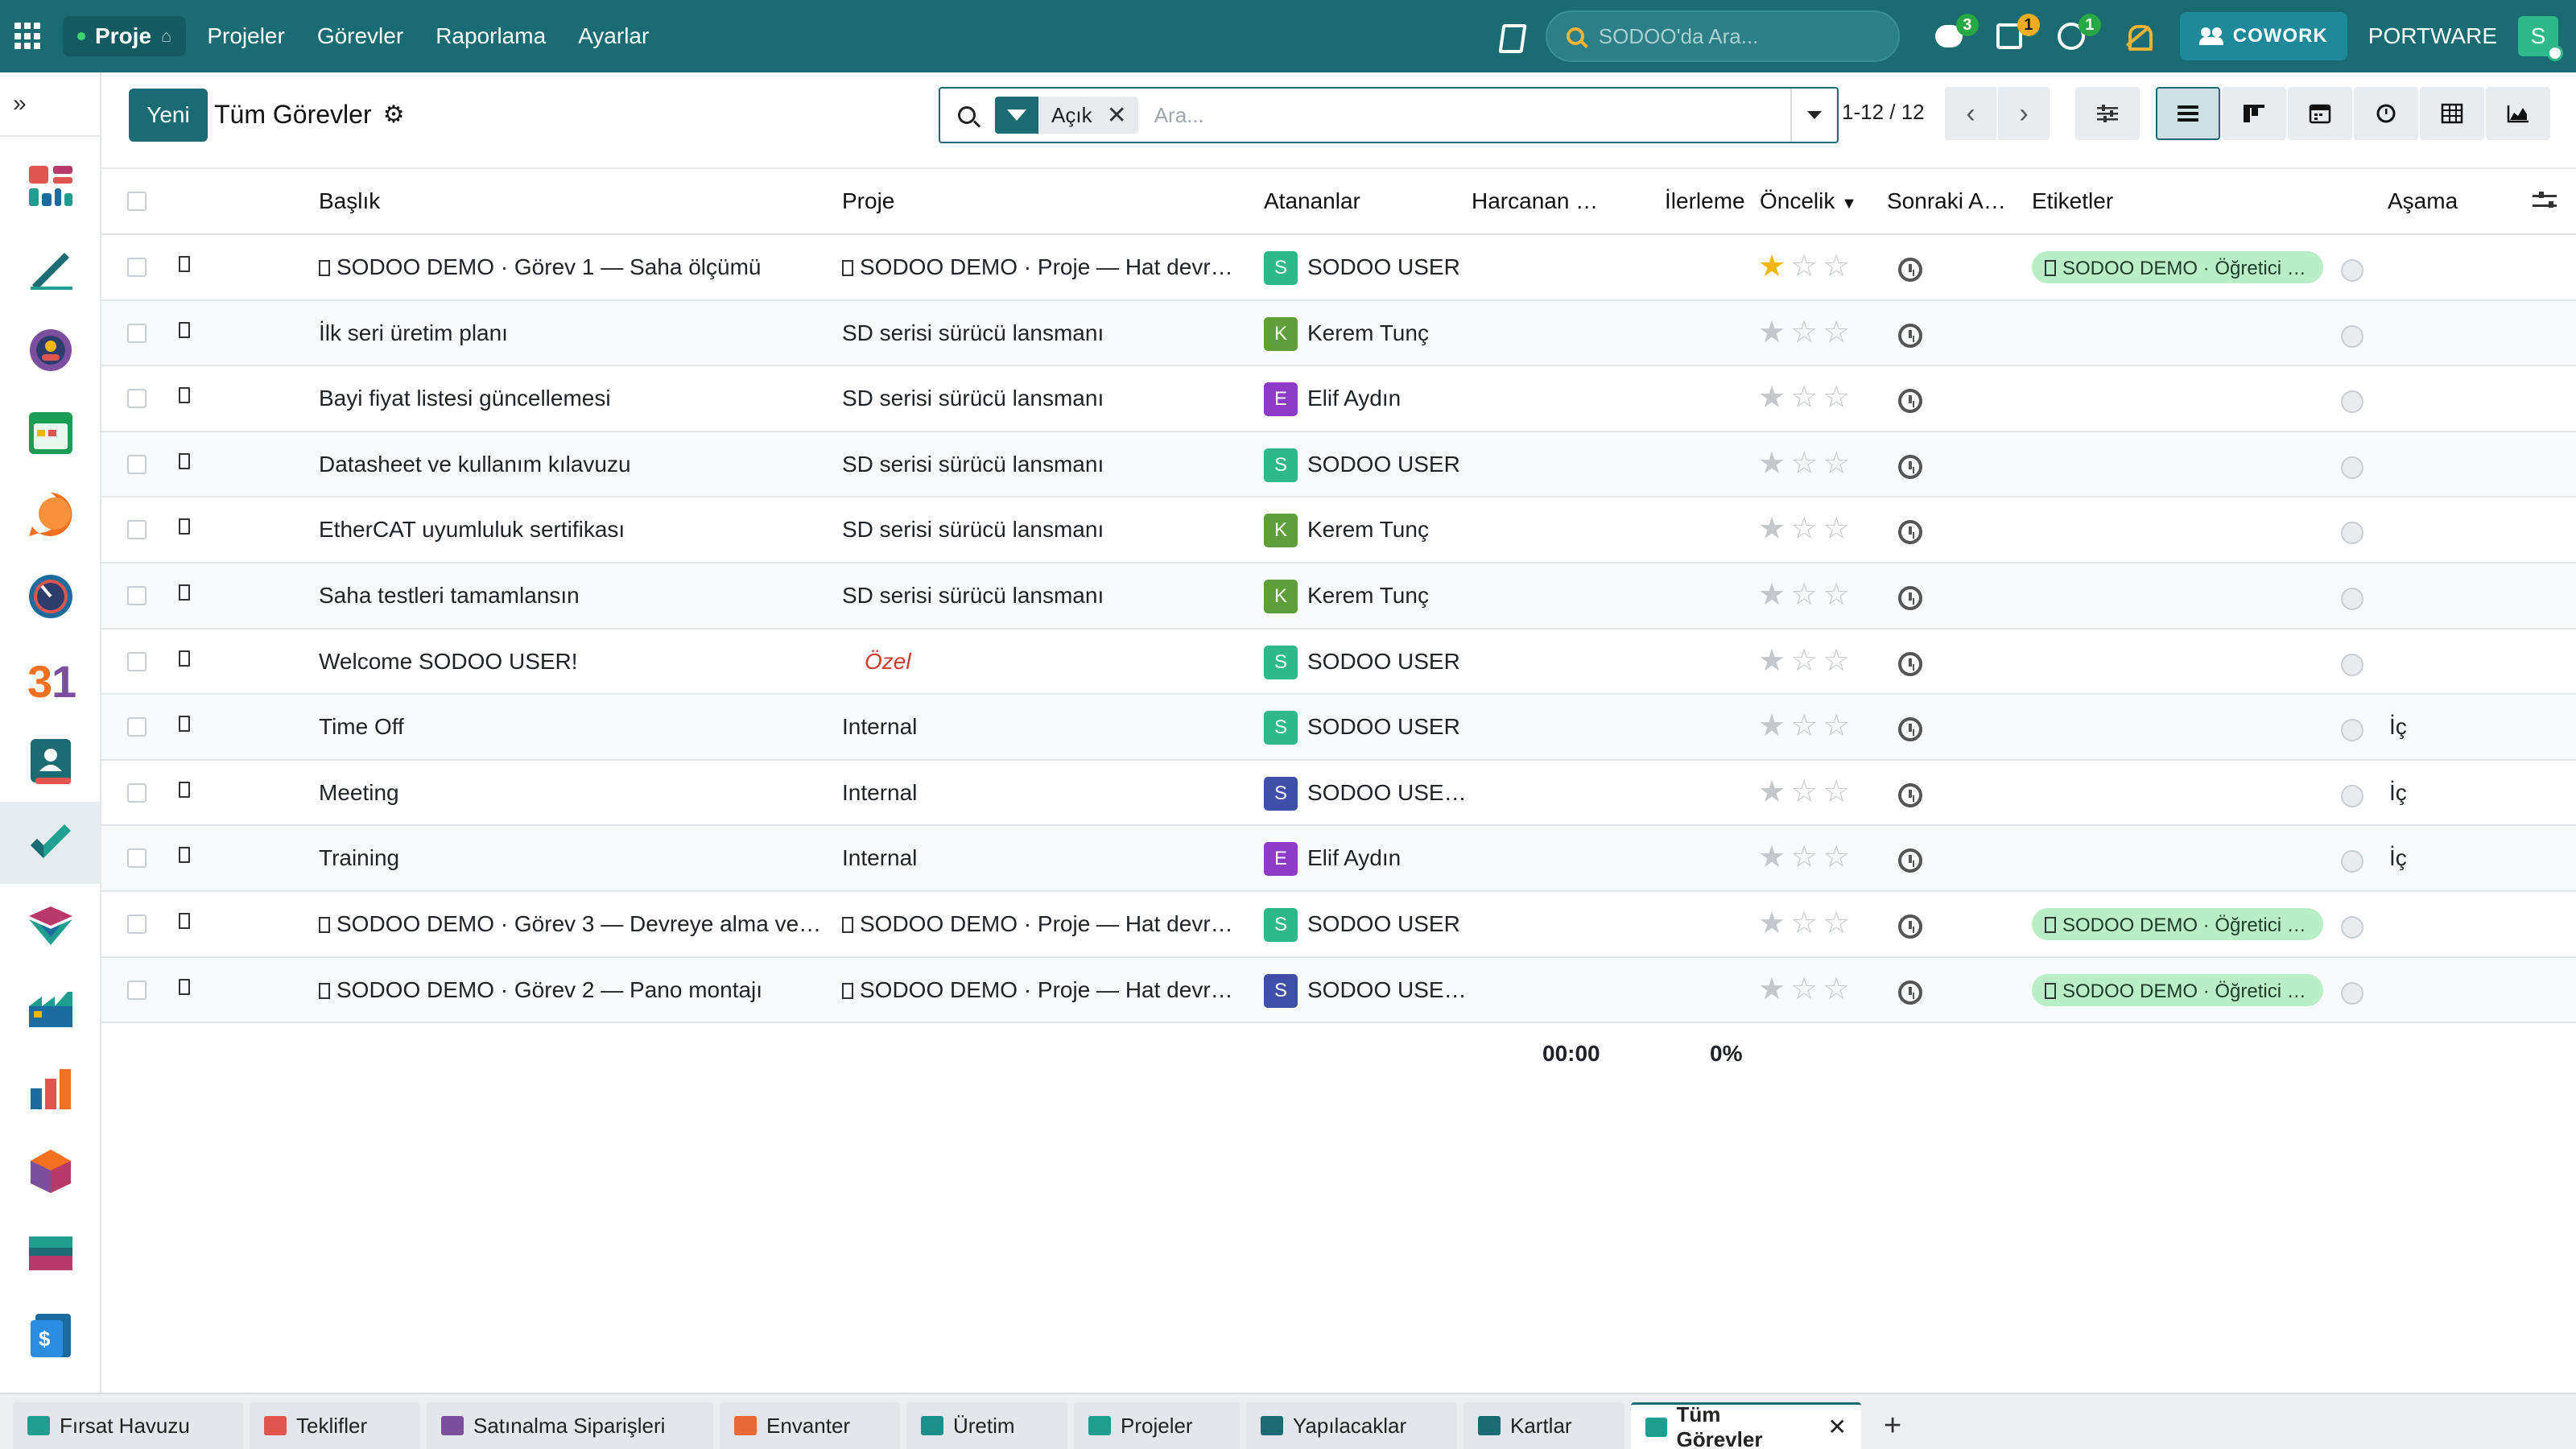 The width and height of the screenshot is (2576, 1449). What do you see at coordinates (2452, 113) in the screenshot?
I see `pivot-view-button` at bounding box center [2452, 113].